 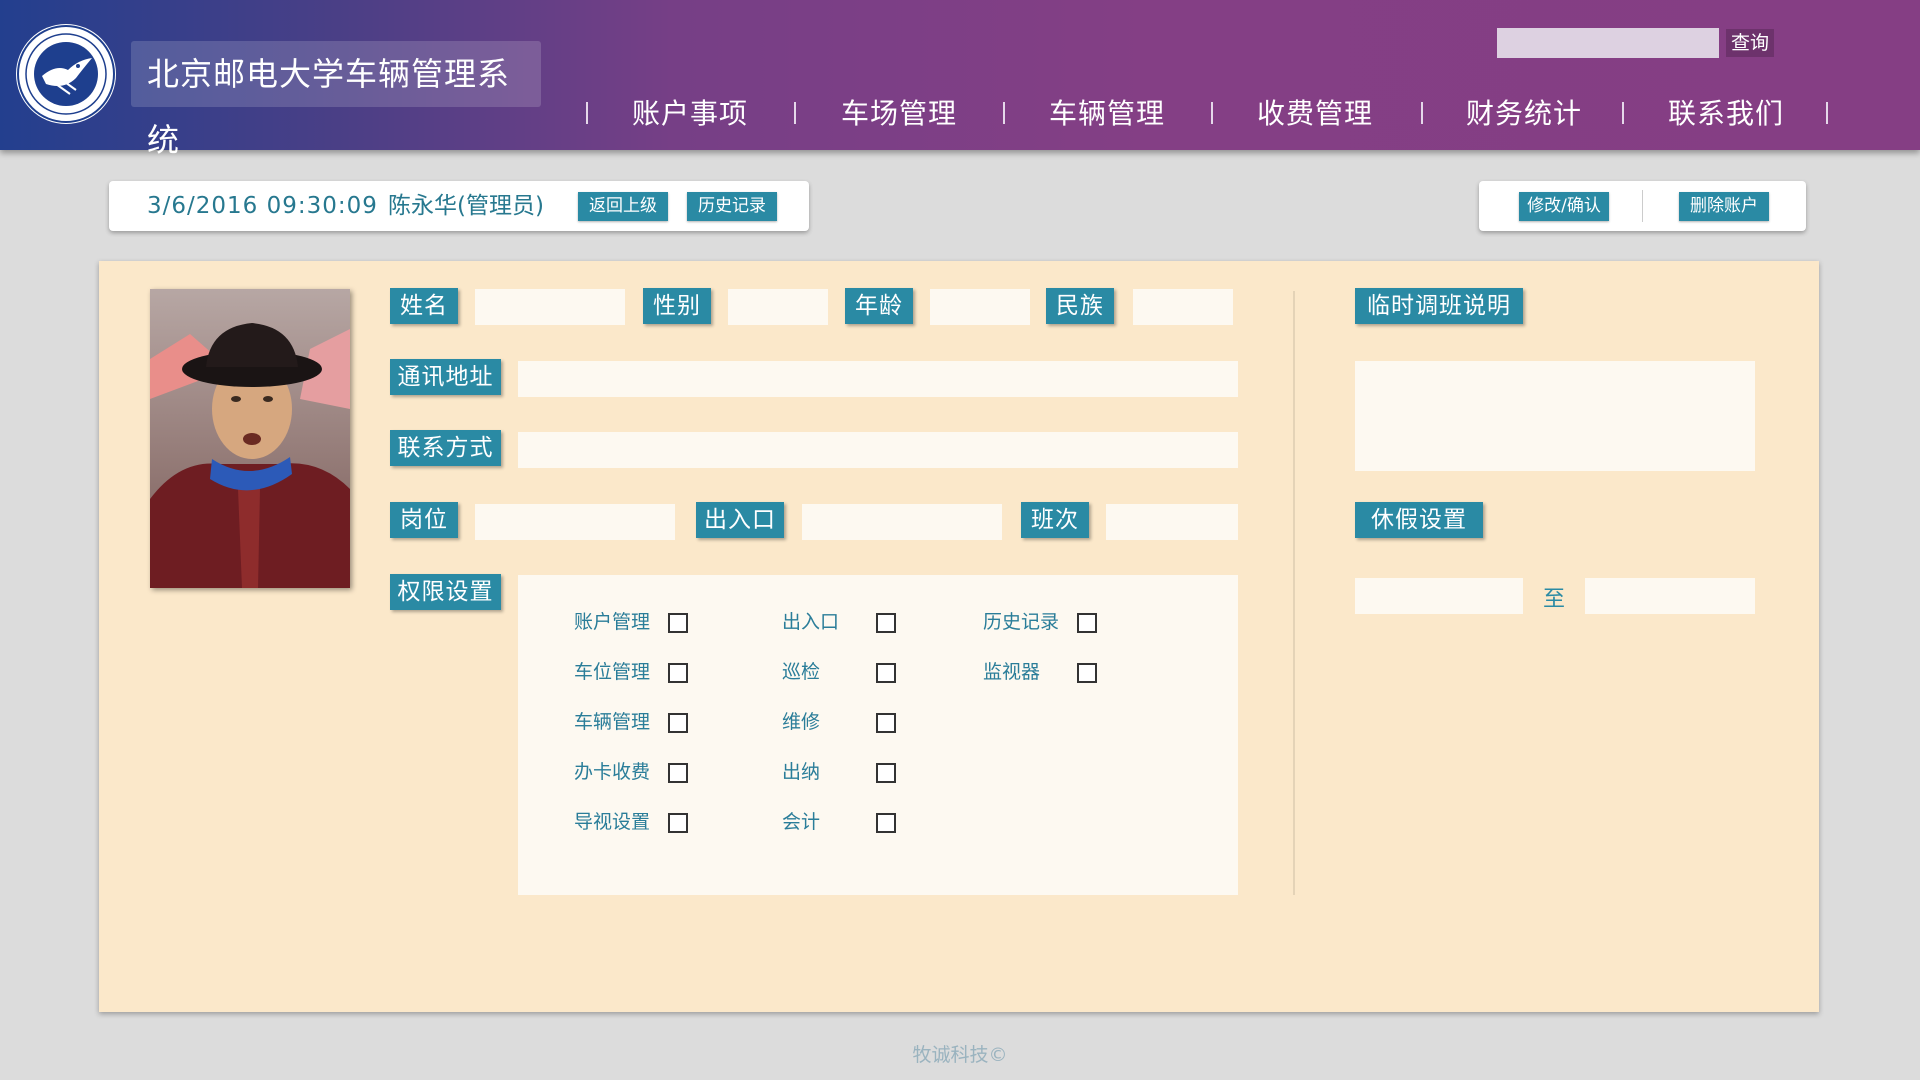 I want to click on perm-parking-label: 车位管理, so click(x=612, y=672).